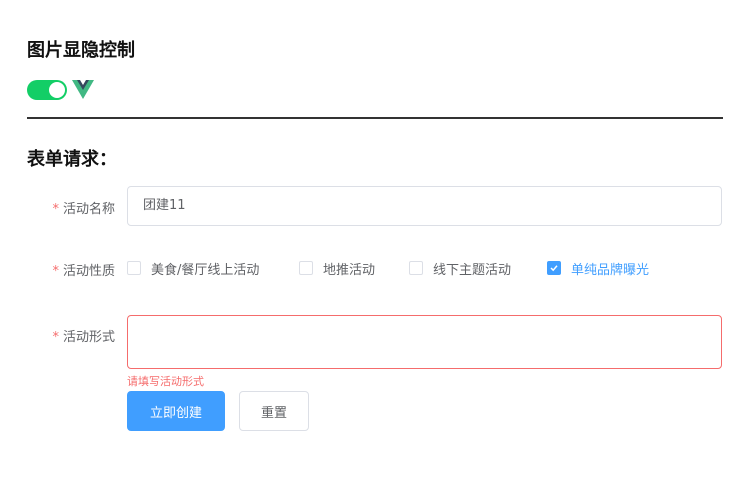  Describe the element at coordinates (81, 50) in the screenshot. I see `visibility-control-title: 图片显隐控制` at that location.